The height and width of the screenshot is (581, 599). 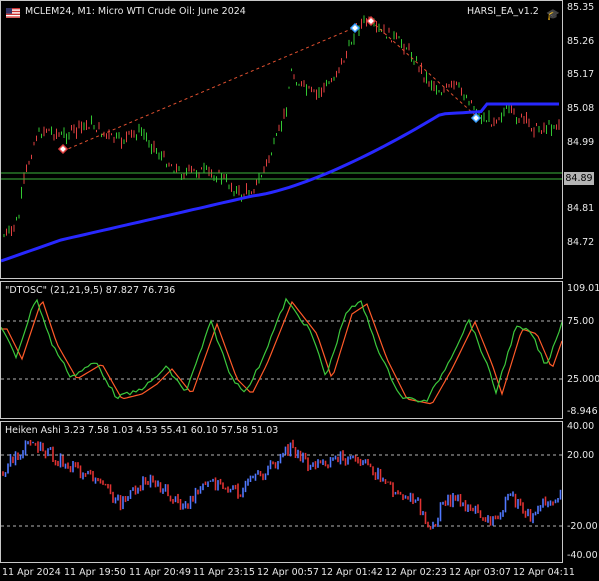 What do you see at coordinates (581, 455) in the screenshot?
I see `heiken-axis-label: 20.00` at bounding box center [581, 455].